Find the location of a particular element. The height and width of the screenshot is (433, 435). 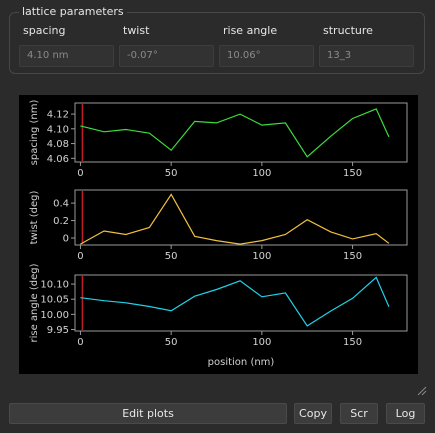

twist-field: -0.07° is located at coordinates (166, 56).